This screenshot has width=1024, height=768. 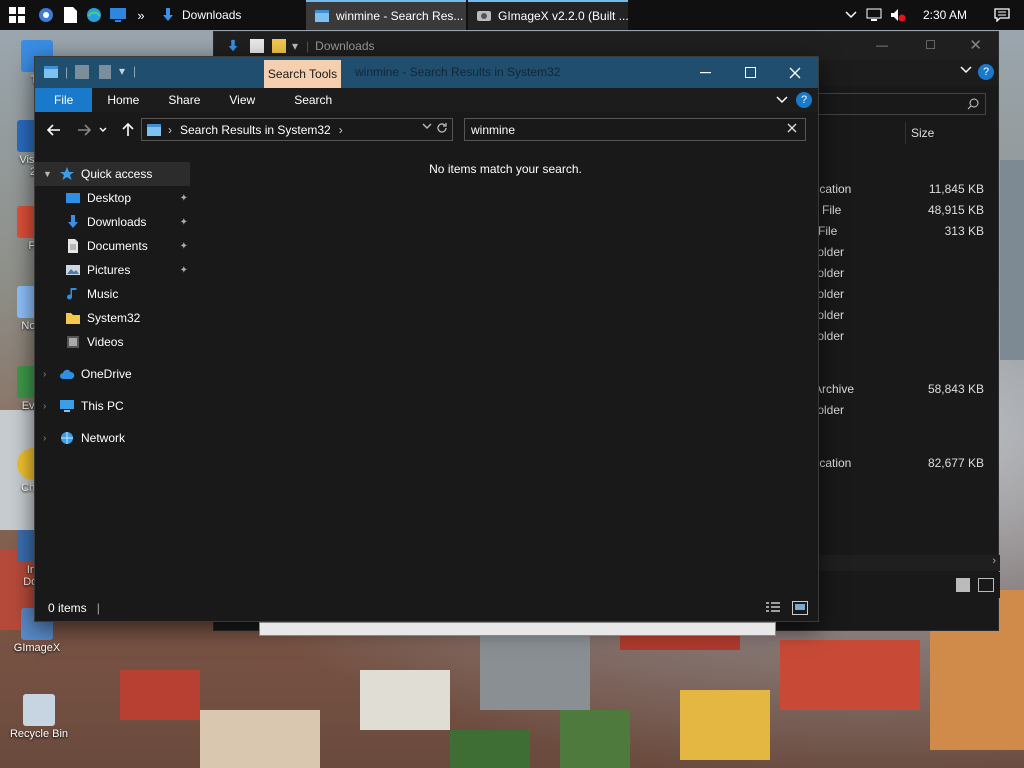 What do you see at coordinates (73, 318) in the screenshot?
I see `folder-icon` at bounding box center [73, 318].